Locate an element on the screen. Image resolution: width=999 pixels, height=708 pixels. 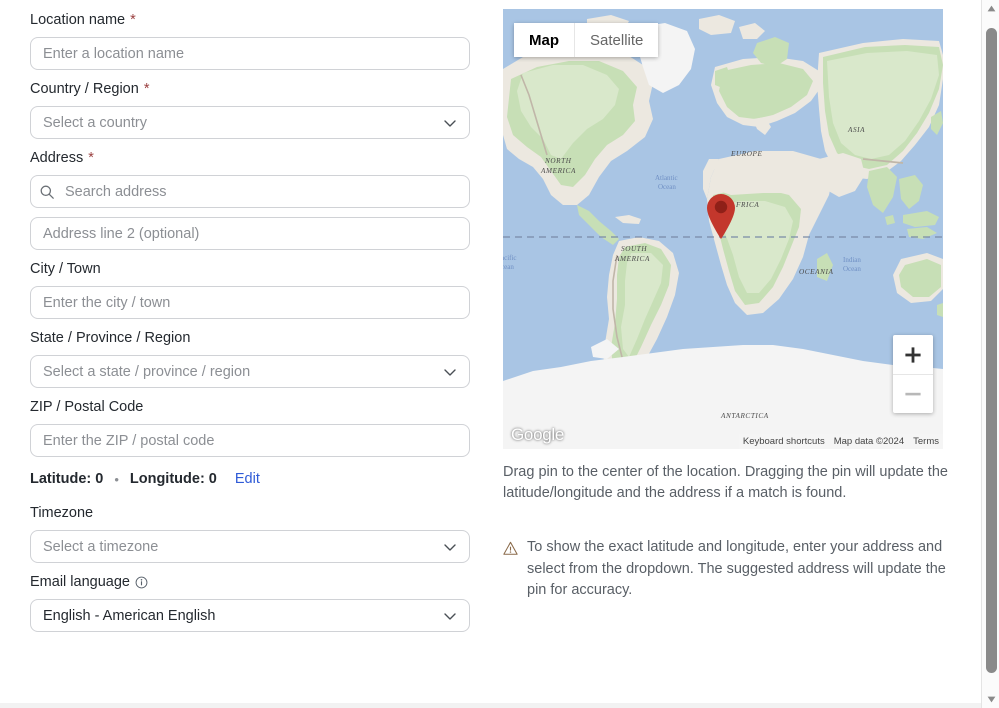
latitude-value: Latitude: 0 is located at coordinates (67, 479).